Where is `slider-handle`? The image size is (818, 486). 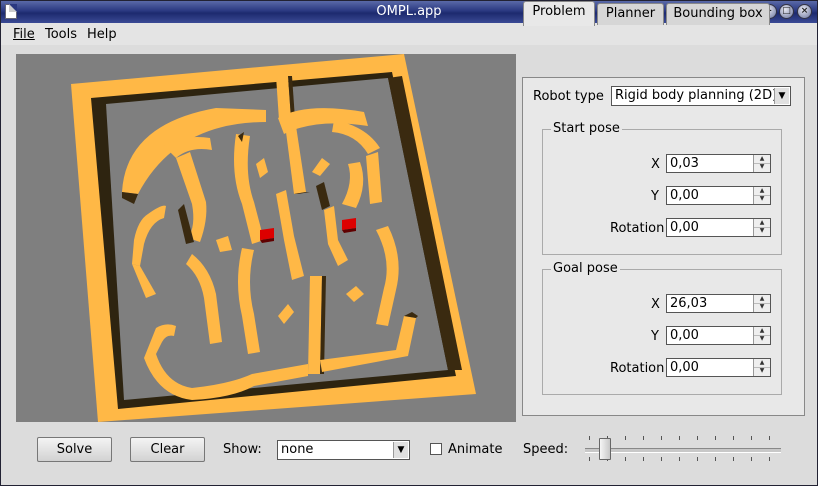
slider-handle is located at coordinates (604, 449).